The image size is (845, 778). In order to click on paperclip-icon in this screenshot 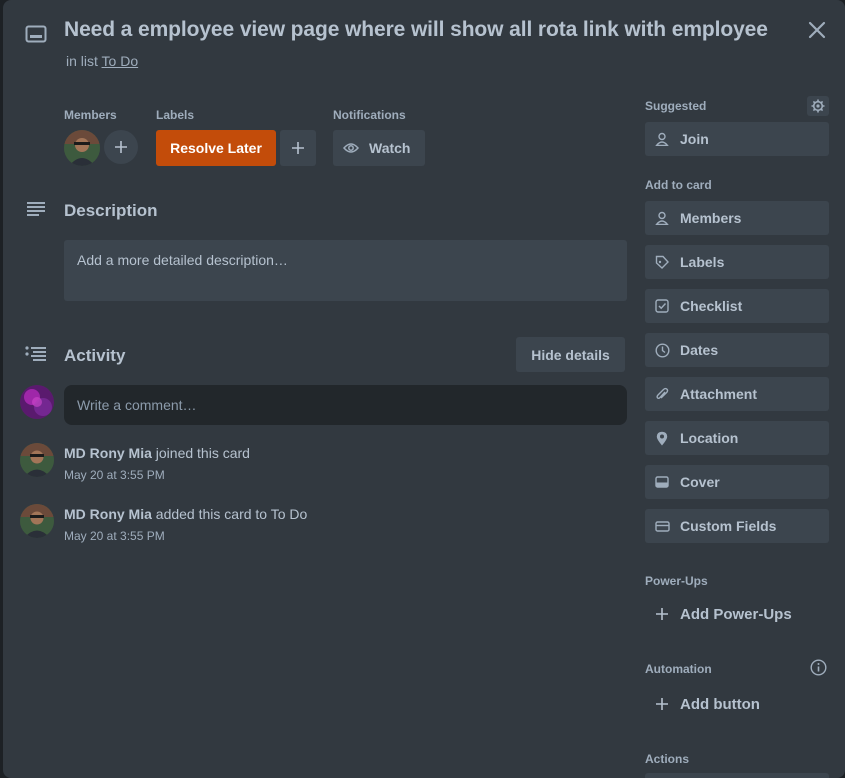, I will do `click(662, 394)`.